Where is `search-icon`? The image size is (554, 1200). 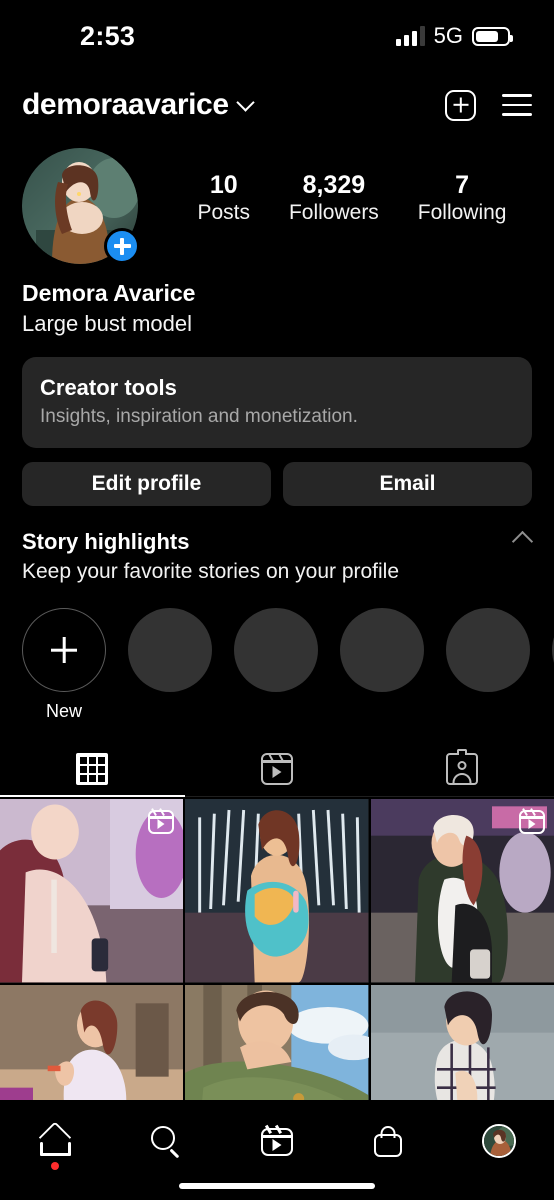 search-icon is located at coordinates (166, 1142).